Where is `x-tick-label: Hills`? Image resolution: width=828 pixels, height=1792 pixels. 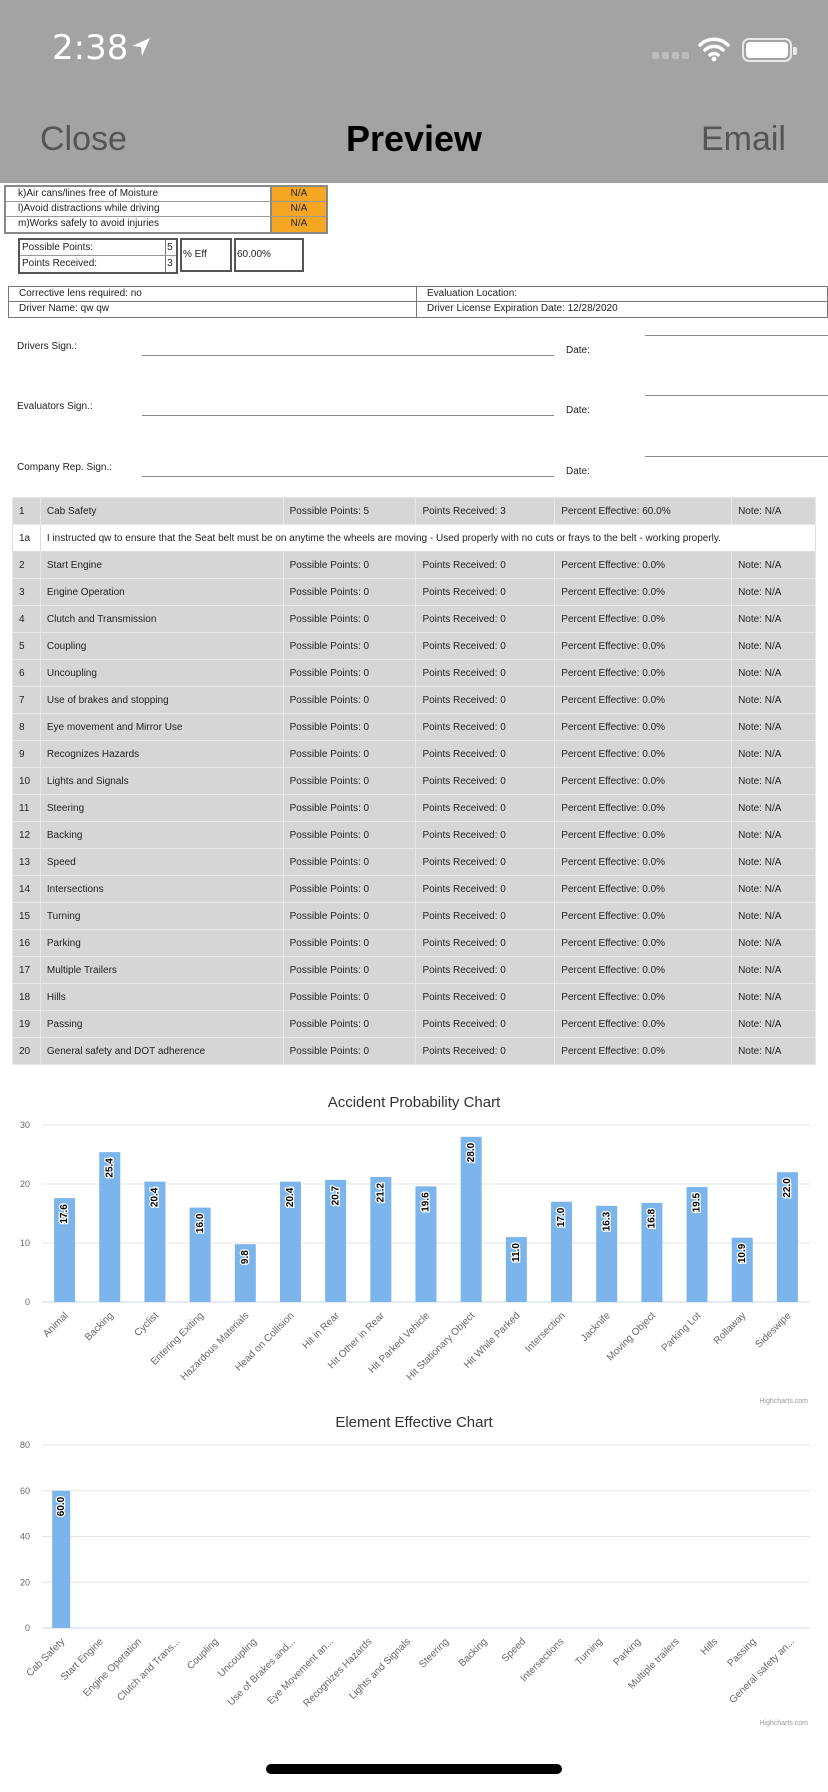 x-tick-label: Hills is located at coordinates (709, 1646).